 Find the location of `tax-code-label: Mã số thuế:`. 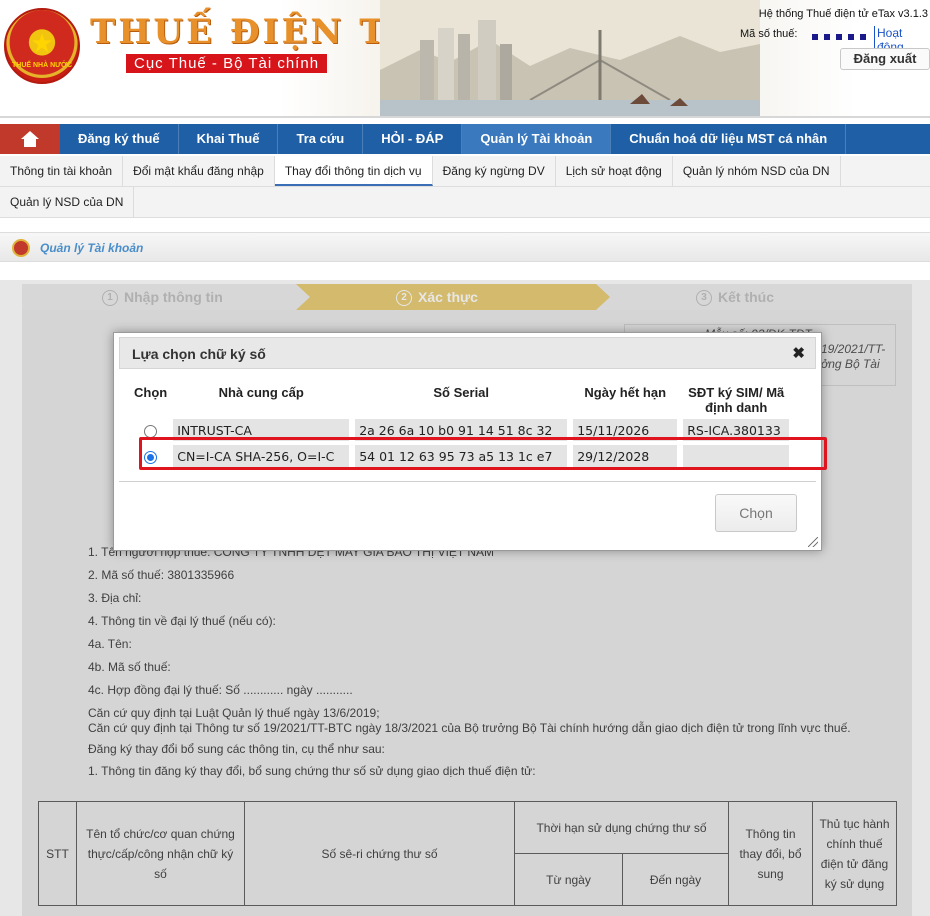

tax-code-label: Mã số thuế: is located at coordinates (769, 34).